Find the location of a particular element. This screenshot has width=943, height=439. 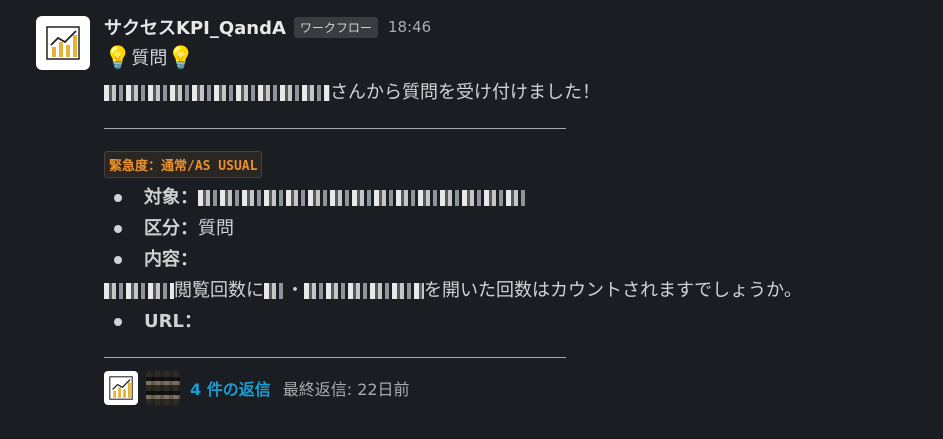

last-reply-time: 最終返信: 22日前 is located at coordinates (346, 389).